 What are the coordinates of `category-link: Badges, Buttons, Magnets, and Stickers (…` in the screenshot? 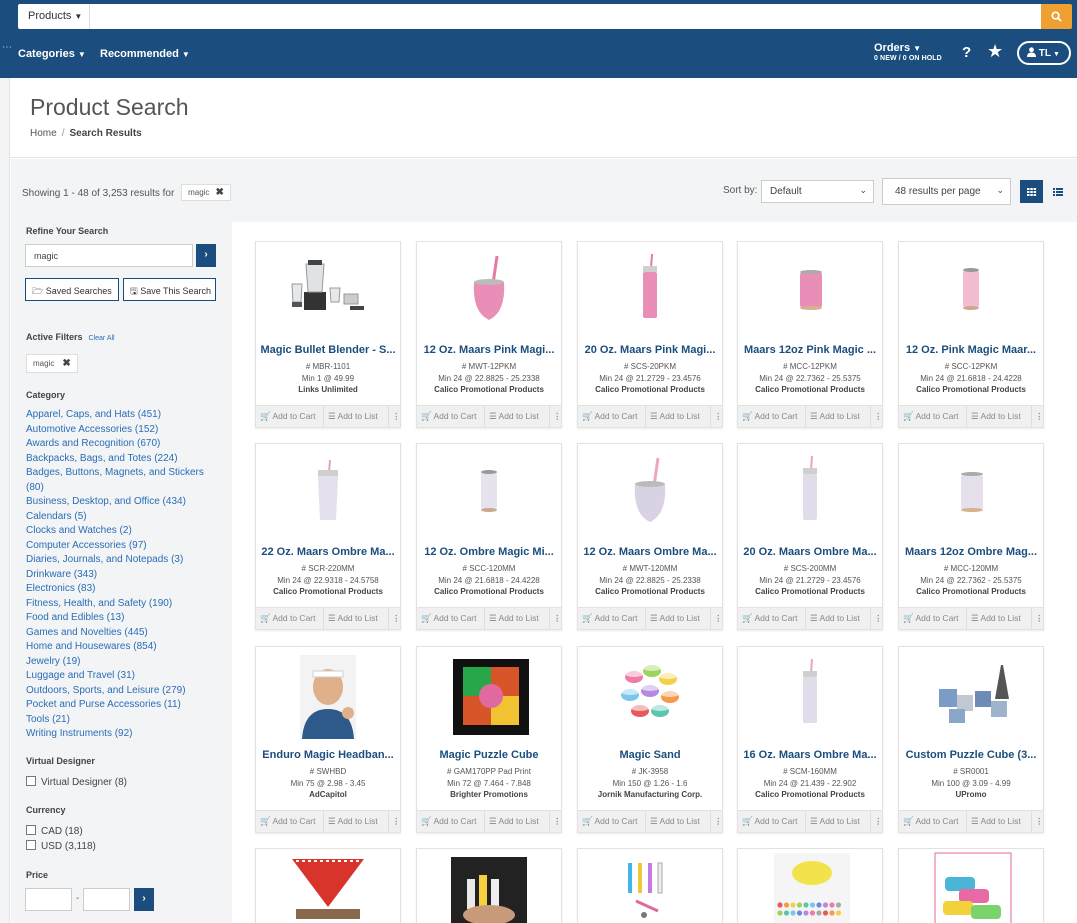 It's located at (118, 480).